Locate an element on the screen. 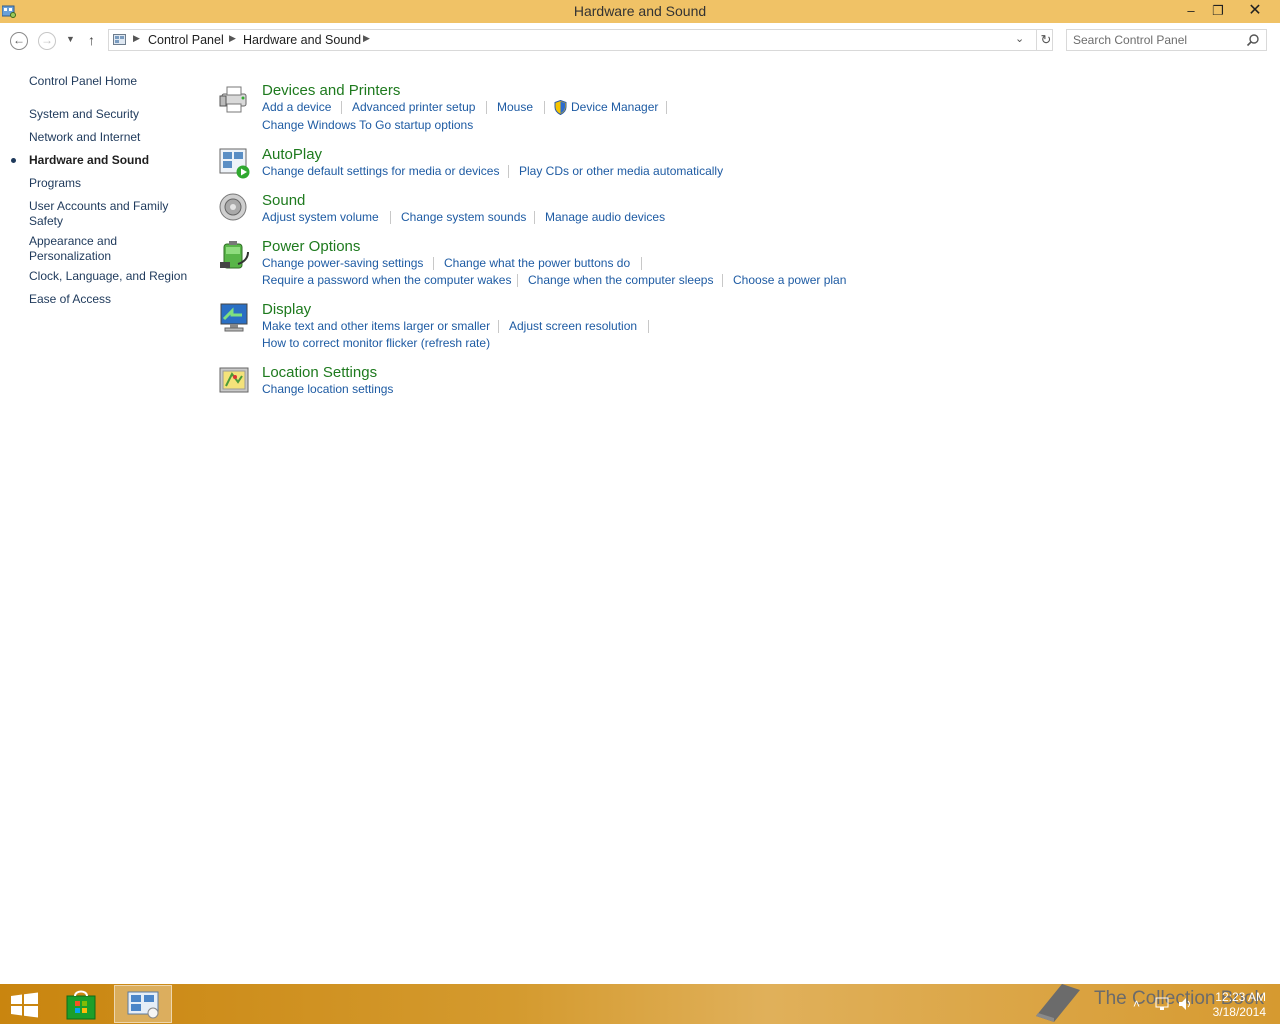  sidebar-item-network-and-internet: Network and Internet is located at coordinates (84, 137).